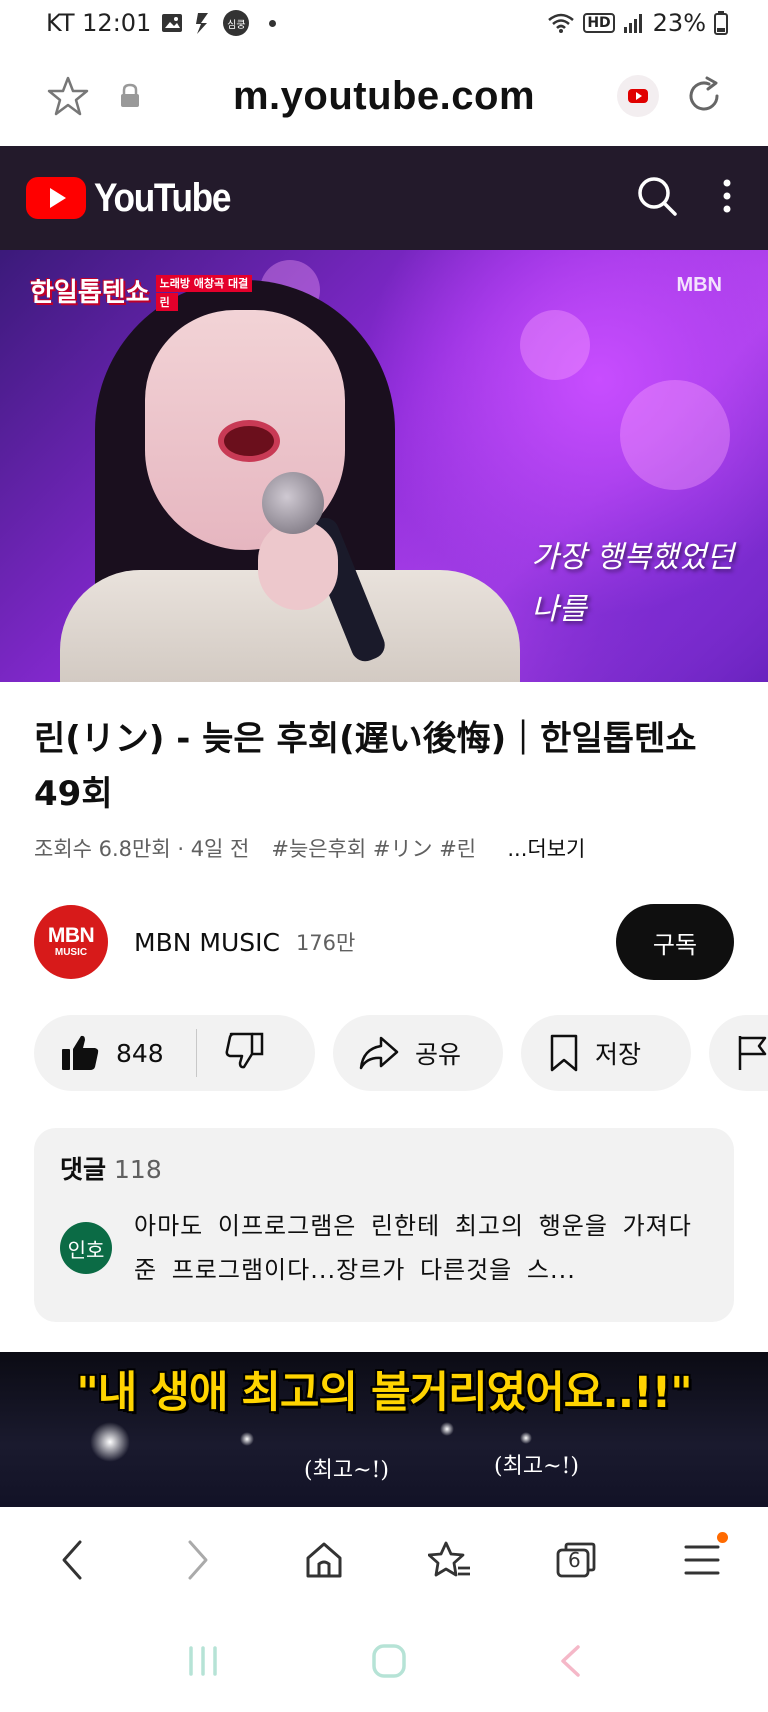 Image resolution: width=768 pixels, height=1712 pixels. I want to click on thumbs-up-icon, so click(80, 1052).